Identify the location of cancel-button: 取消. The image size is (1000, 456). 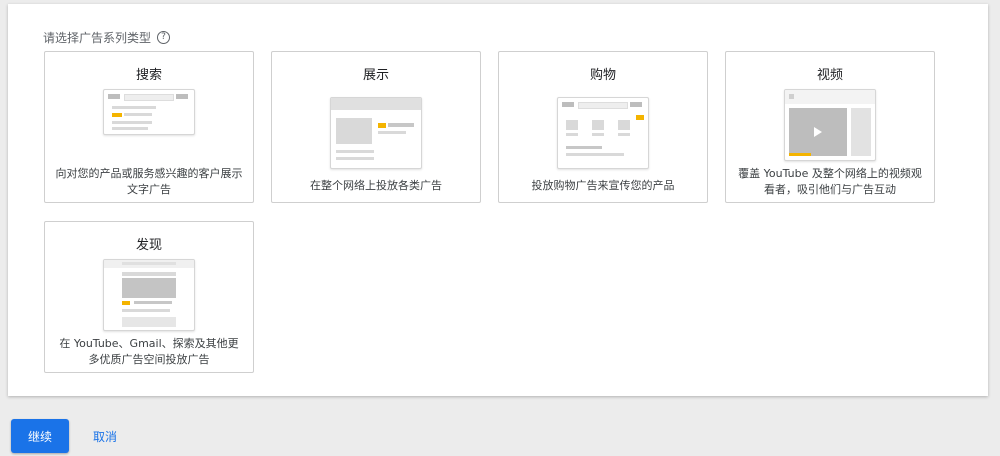
(105, 436).